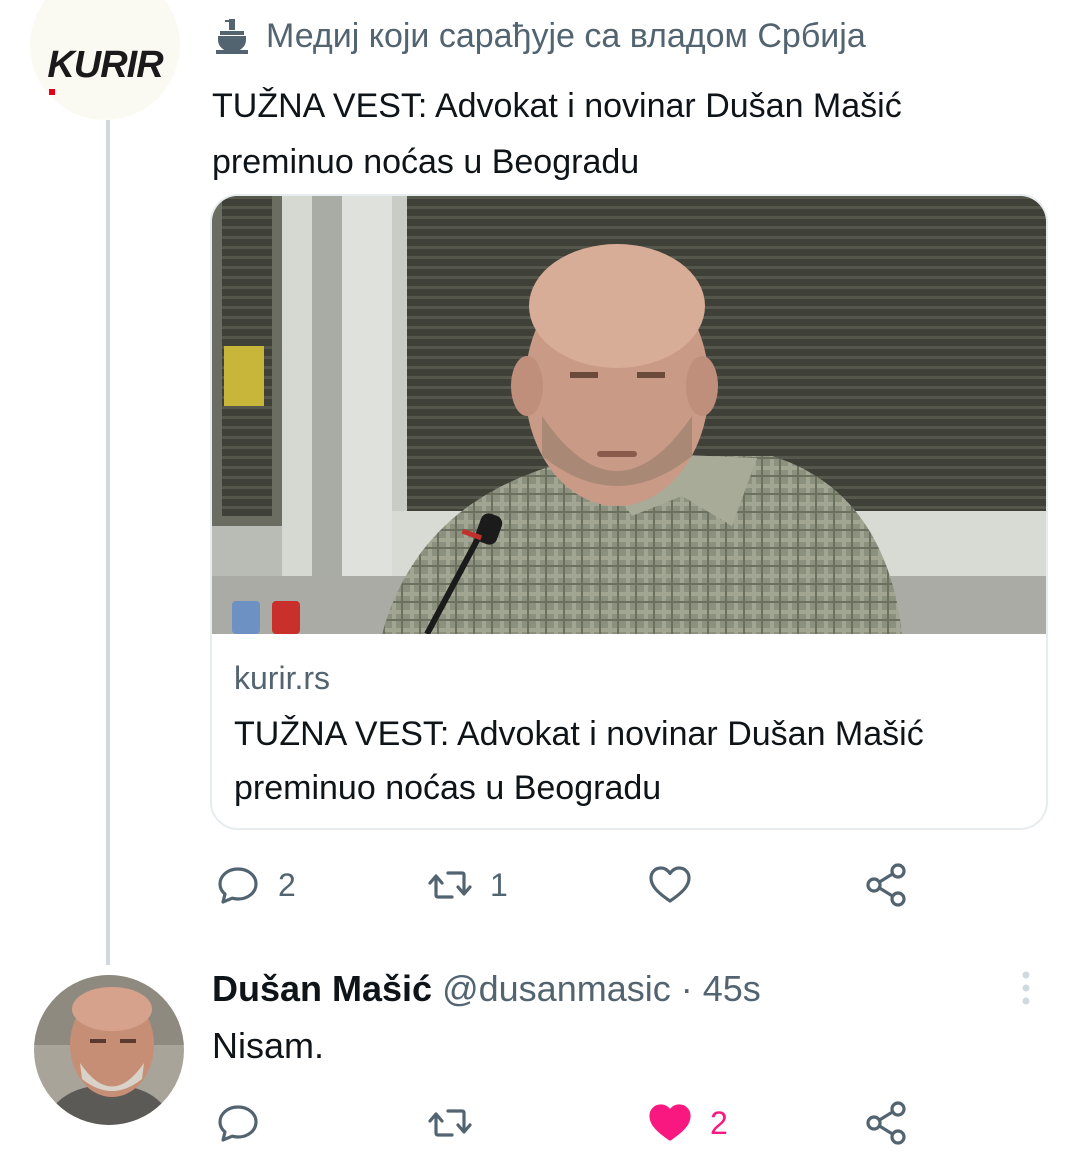 The width and height of the screenshot is (1080, 1175). What do you see at coordinates (108, 542) in the screenshot?
I see `thread-connector-line` at bounding box center [108, 542].